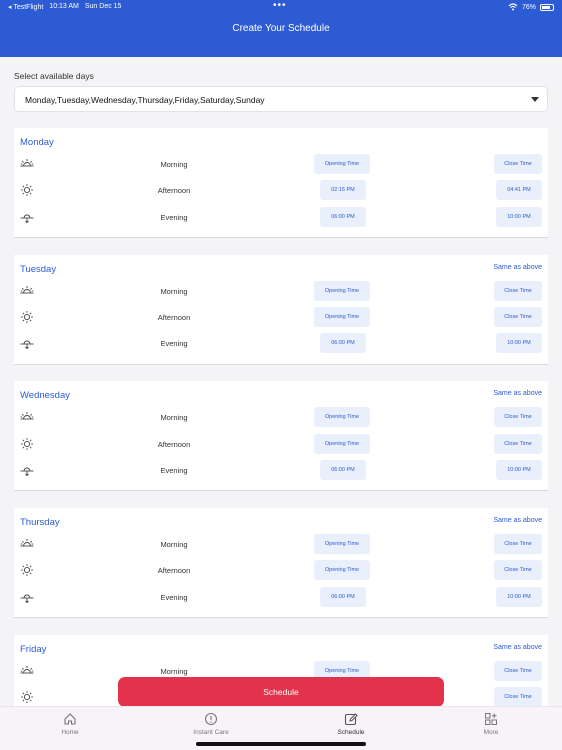 The width and height of the screenshot is (562, 750). I want to click on day-name: Wednesday, so click(45, 396).